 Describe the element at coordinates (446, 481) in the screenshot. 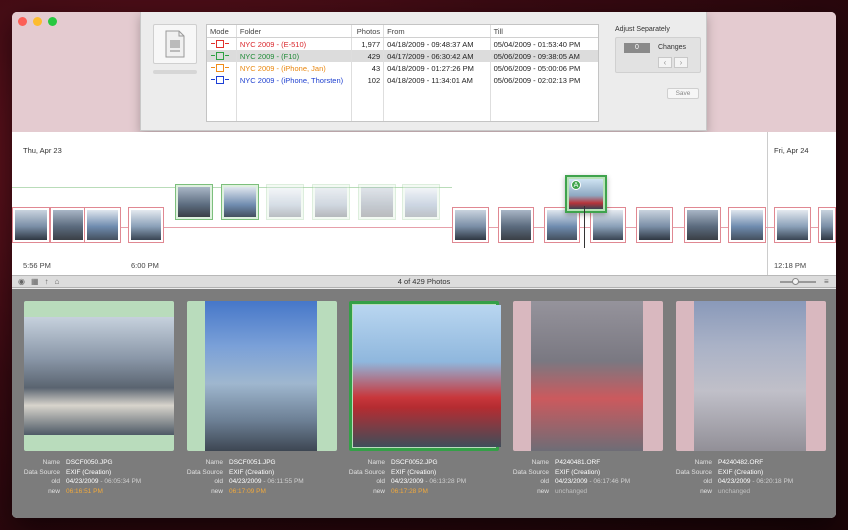

I see `old-time: - 06:13:28 PM` at that location.